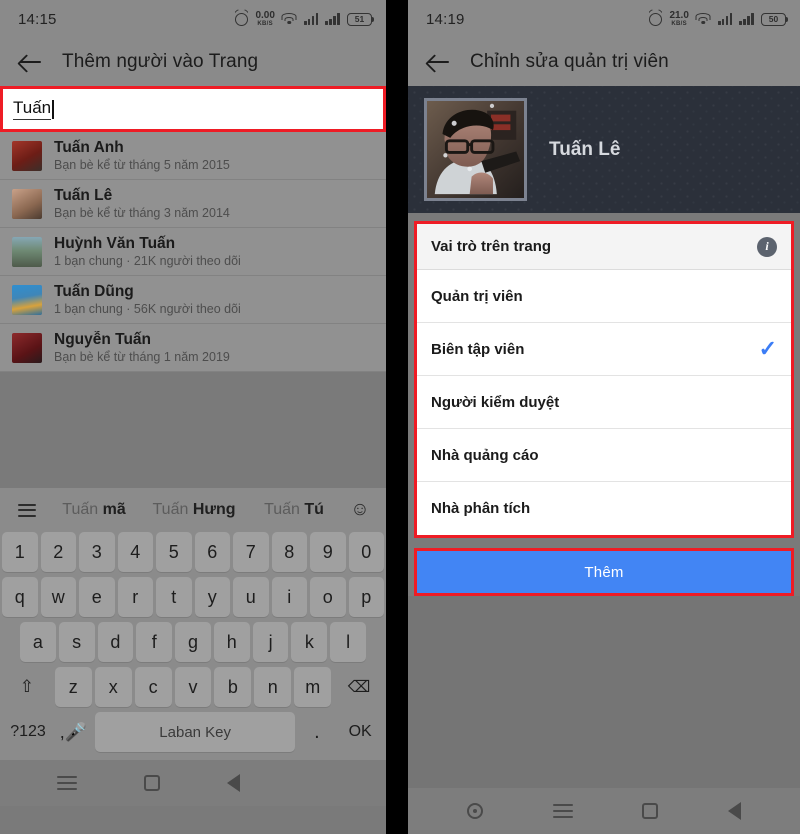  What do you see at coordinates (135, 552) in the screenshot?
I see `key-4: 4` at bounding box center [135, 552].